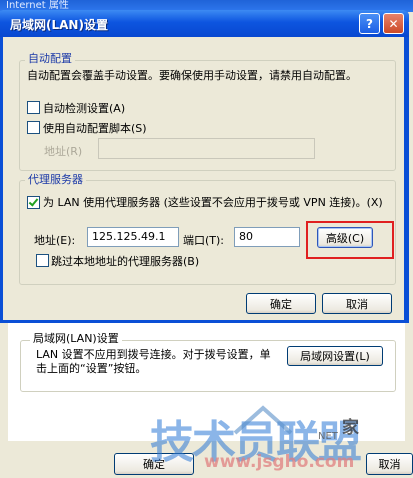  I want to click on auto-config-description: 自动配置会覆盖手动设置。要确保使用手动设置，请禁用自动配置。, so click(192, 75).